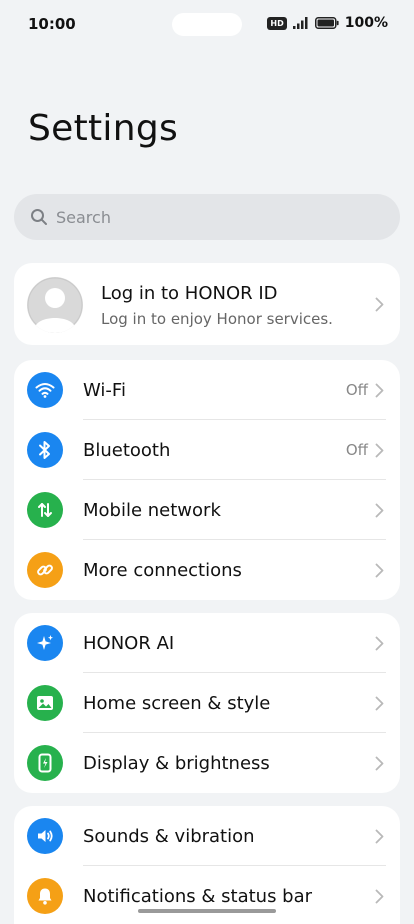 Image resolution: width=414 pixels, height=924 pixels. What do you see at coordinates (207, 643) in the screenshot?
I see `settings-row-honor-ai: HONOR AI` at bounding box center [207, 643].